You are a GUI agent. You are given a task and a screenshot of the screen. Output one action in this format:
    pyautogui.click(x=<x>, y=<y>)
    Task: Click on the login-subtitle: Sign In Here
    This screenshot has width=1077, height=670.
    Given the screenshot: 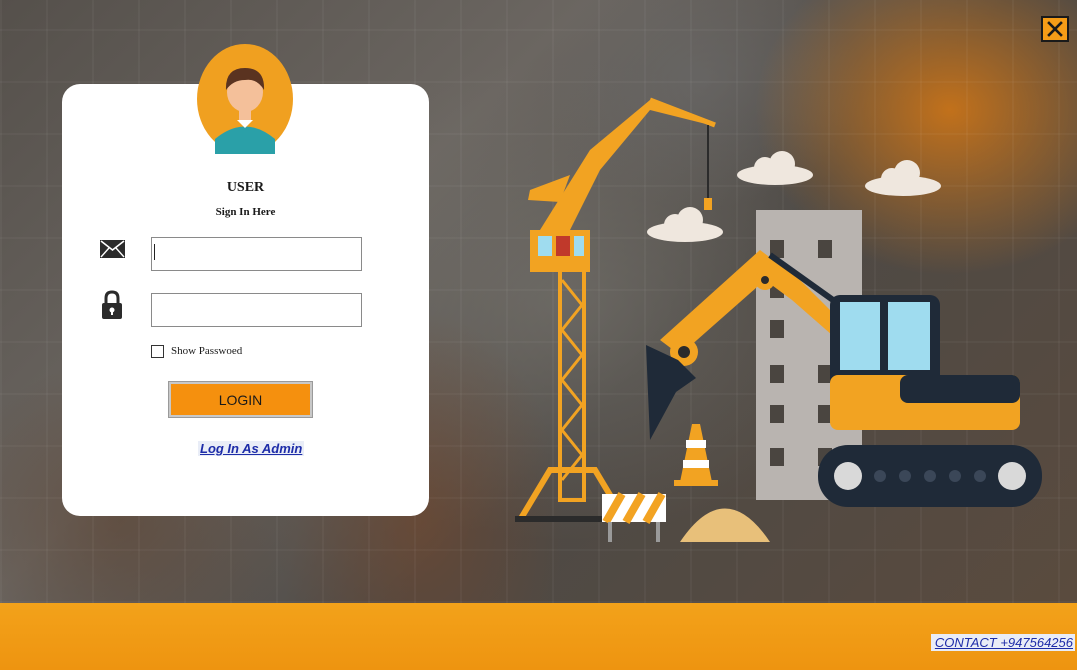 What is the action you would take?
    pyautogui.click(x=245, y=212)
    